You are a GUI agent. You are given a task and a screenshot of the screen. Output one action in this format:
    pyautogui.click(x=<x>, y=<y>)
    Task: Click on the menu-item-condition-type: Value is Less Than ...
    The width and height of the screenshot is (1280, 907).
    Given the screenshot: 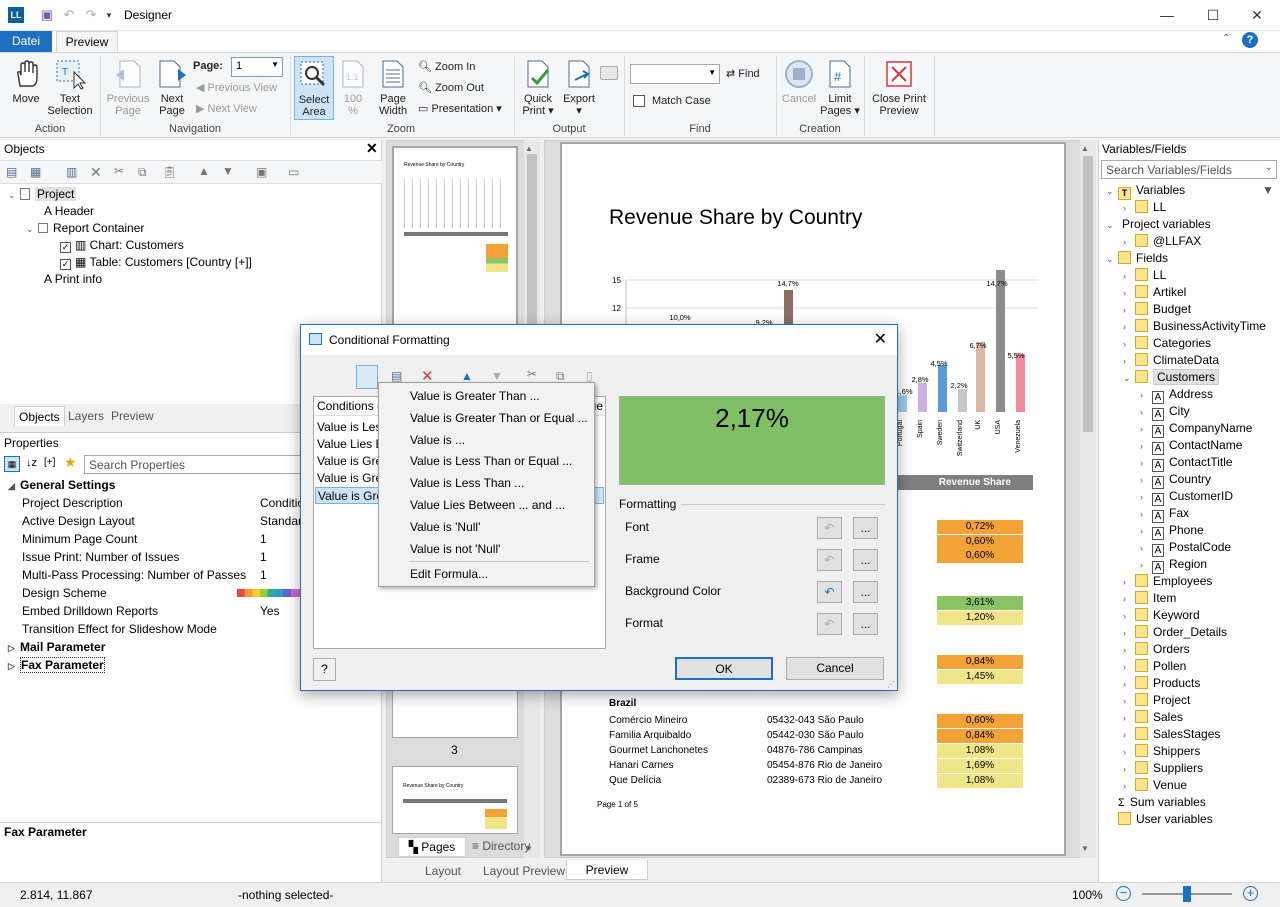 What is the action you would take?
    pyautogui.click(x=486, y=483)
    